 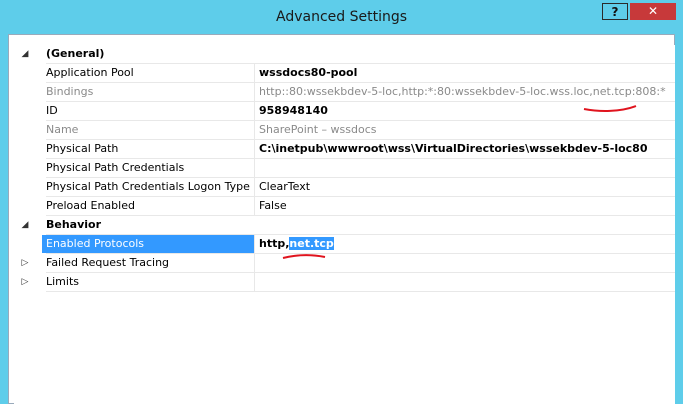 I want to click on property-row-physical-path-credentials: Physical Path Credentials, so click(x=344, y=168).